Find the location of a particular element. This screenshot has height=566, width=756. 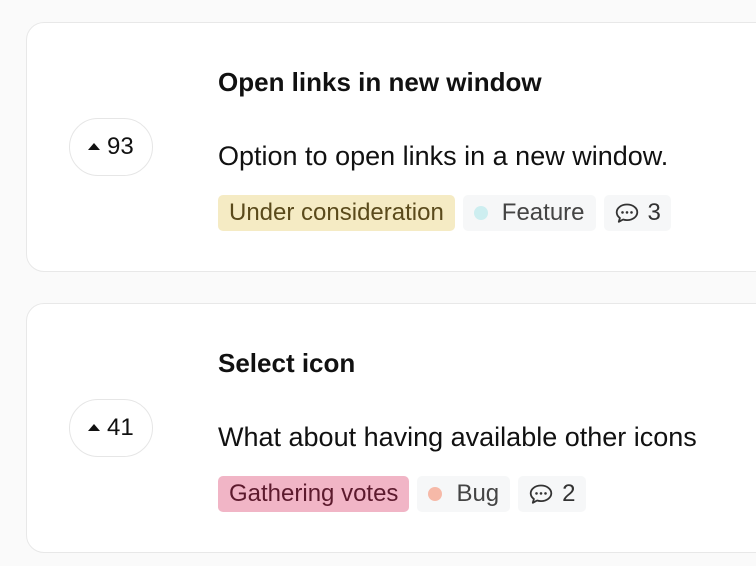

vote-count: 41 is located at coordinates (120, 427).